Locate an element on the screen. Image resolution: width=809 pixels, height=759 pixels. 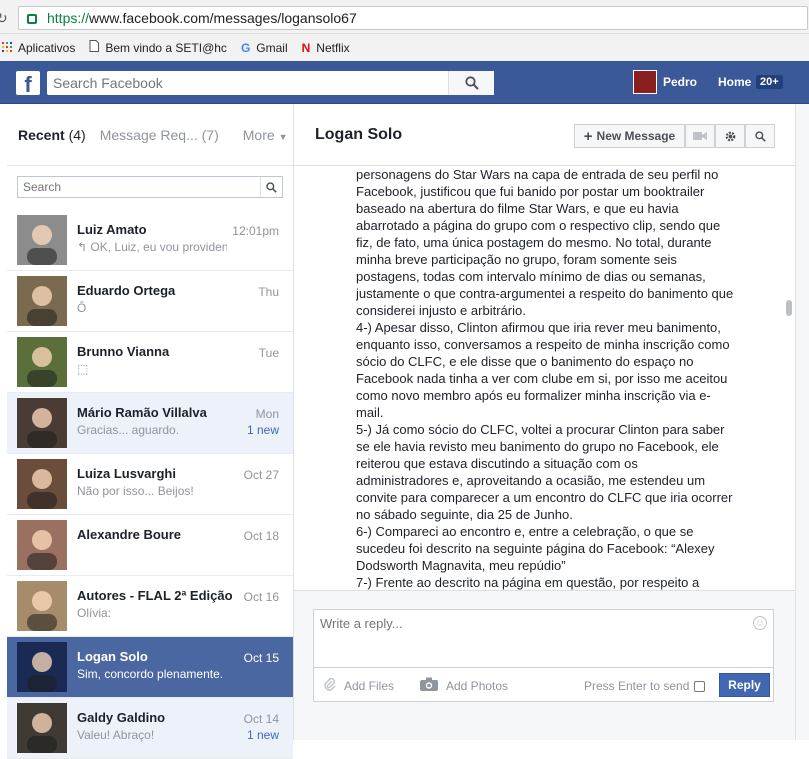
bookmark-label: Gmail is located at coordinates (272, 47).